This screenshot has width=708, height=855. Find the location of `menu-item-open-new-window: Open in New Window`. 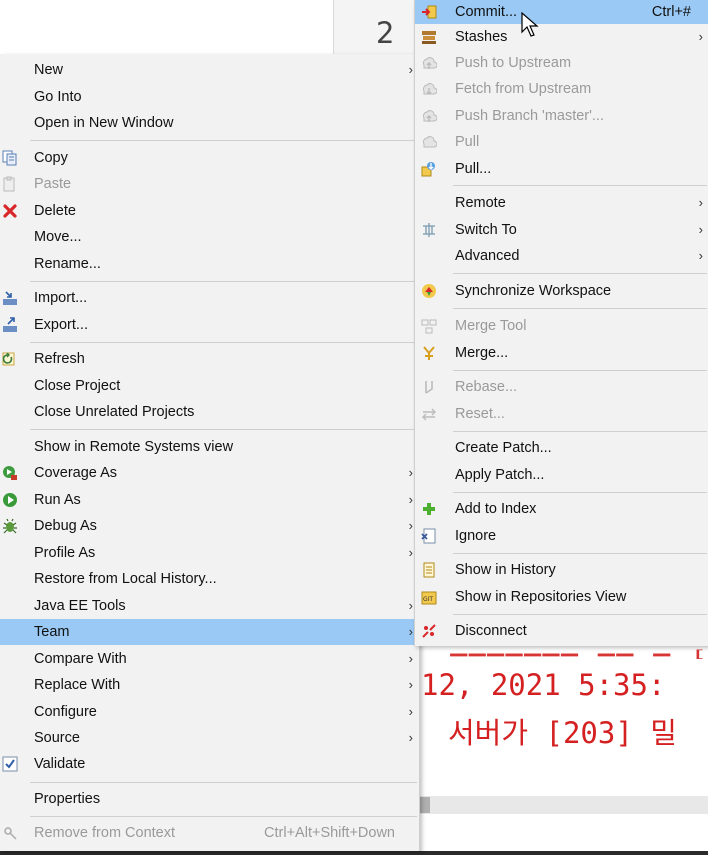

menu-item-open-new-window: Open in New Window is located at coordinates (209, 123).